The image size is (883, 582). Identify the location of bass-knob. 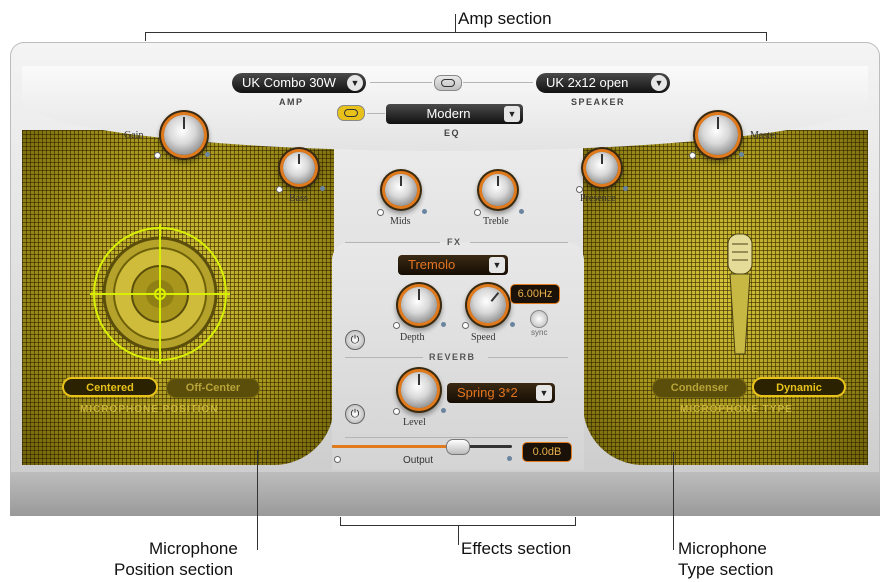
(299, 168).